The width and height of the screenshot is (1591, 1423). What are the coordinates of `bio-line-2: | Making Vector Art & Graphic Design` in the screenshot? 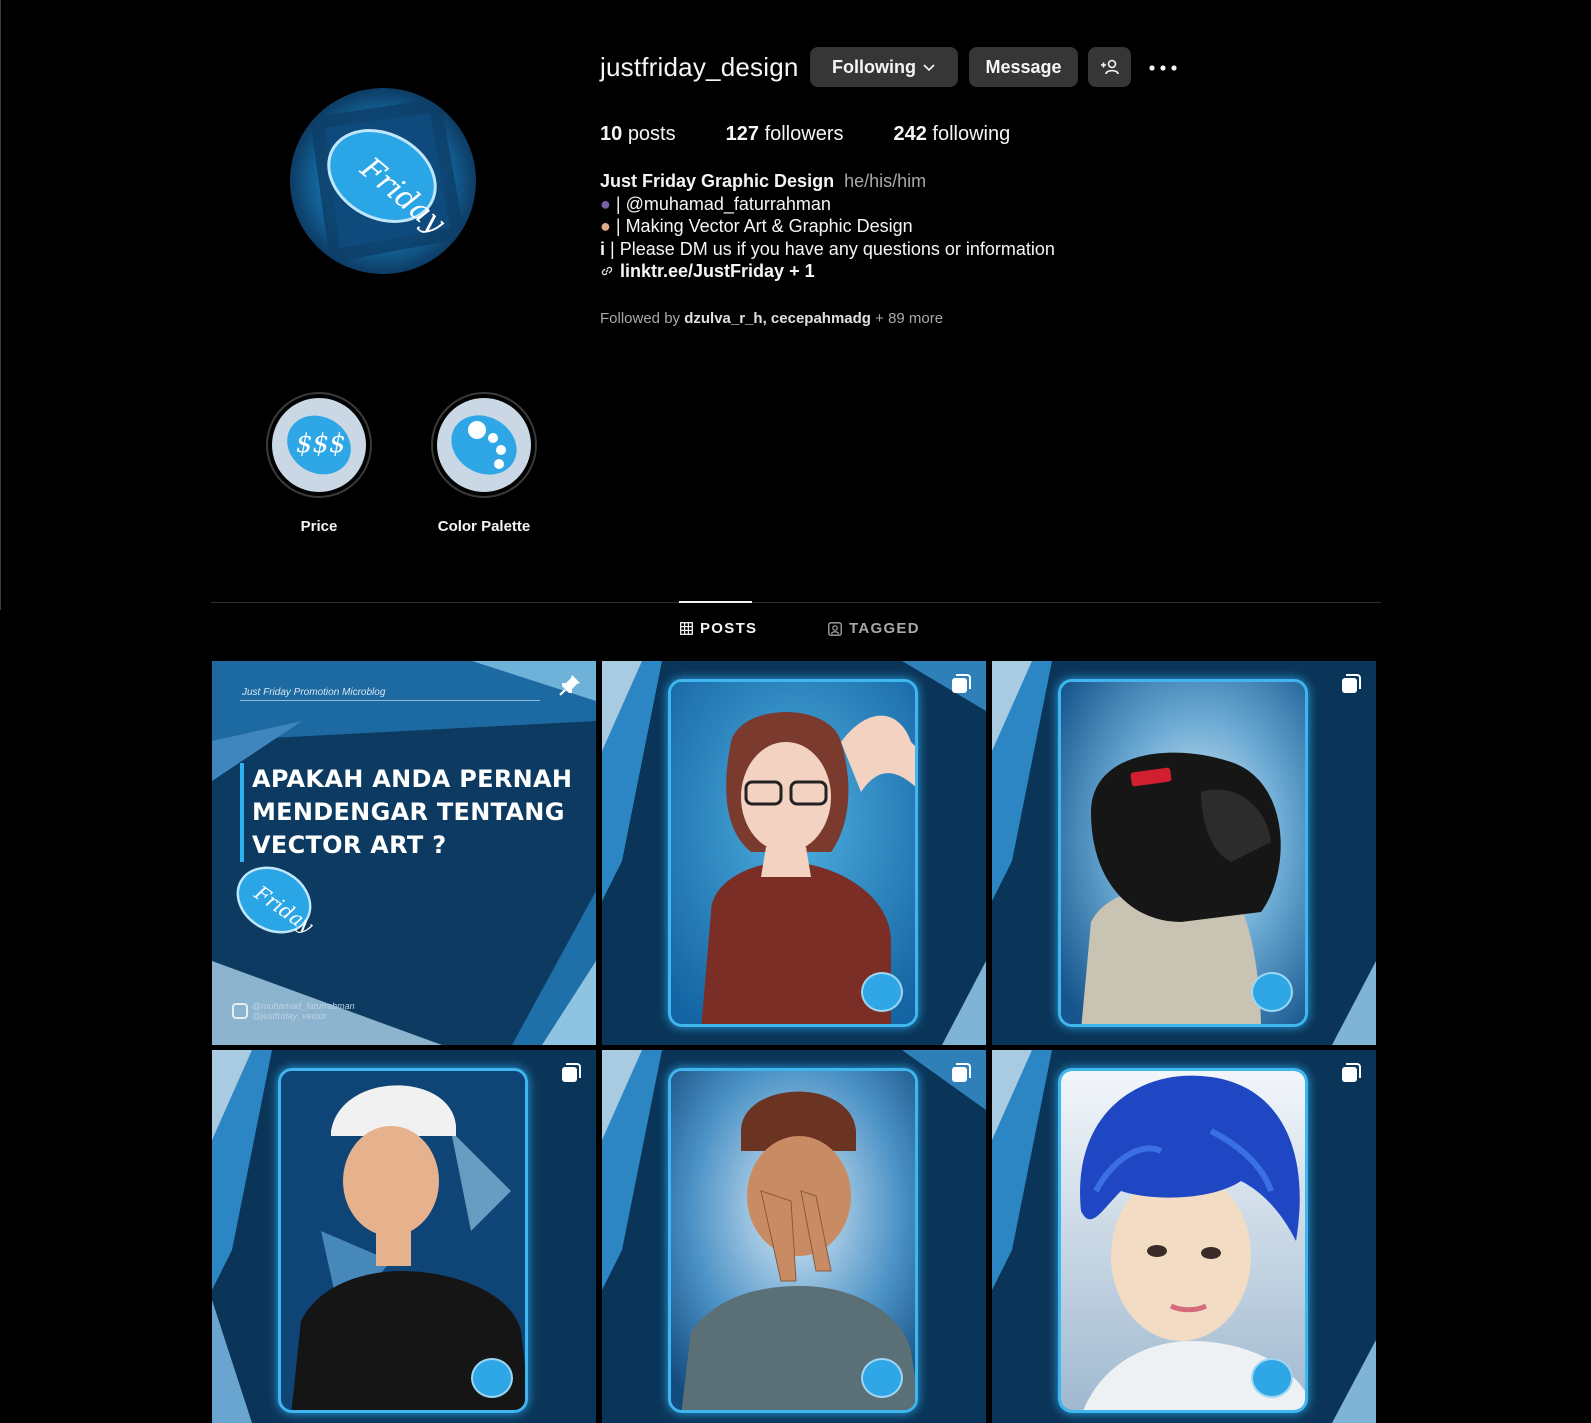 It's located at (764, 226).